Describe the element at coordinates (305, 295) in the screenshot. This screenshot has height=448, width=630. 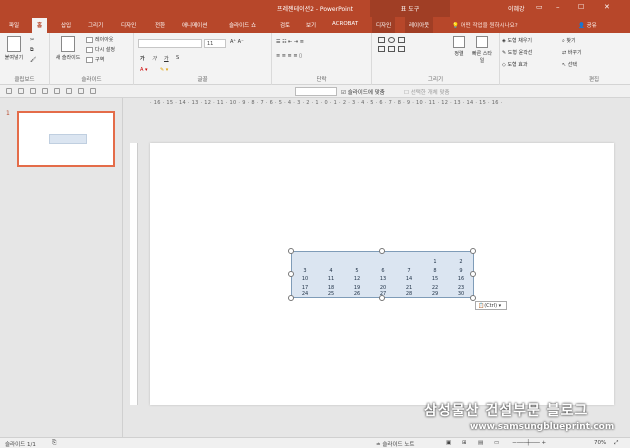
I see `table-cell: 24` at that location.